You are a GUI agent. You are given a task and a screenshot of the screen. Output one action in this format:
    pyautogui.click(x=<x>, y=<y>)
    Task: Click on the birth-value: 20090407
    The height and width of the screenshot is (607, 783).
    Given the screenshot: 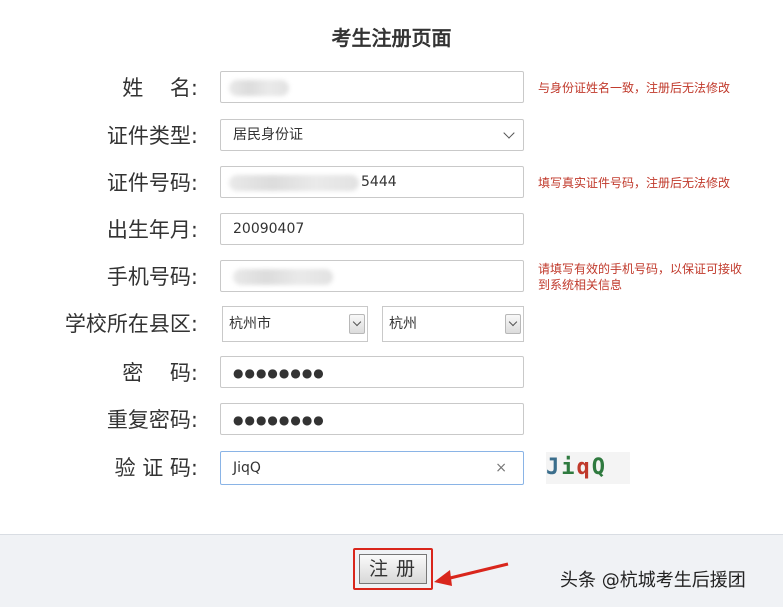 What is the action you would take?
    pyautogui.click(x=269, y=229)
    